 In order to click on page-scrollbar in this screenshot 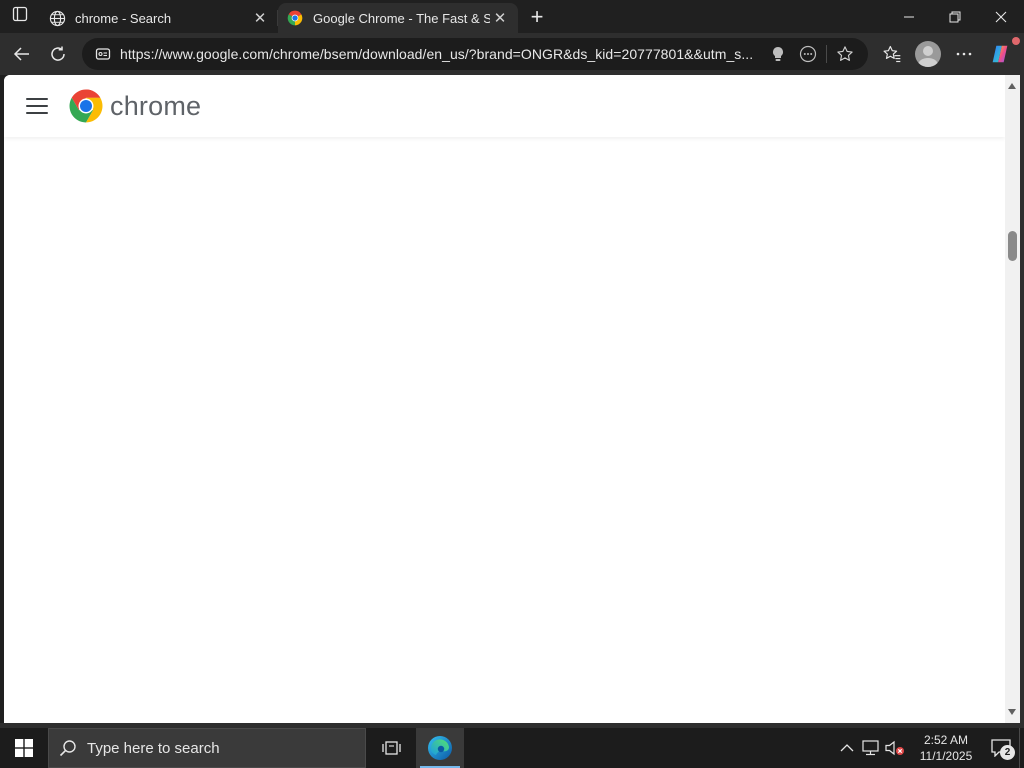, I will do `click(1012, 399)`.